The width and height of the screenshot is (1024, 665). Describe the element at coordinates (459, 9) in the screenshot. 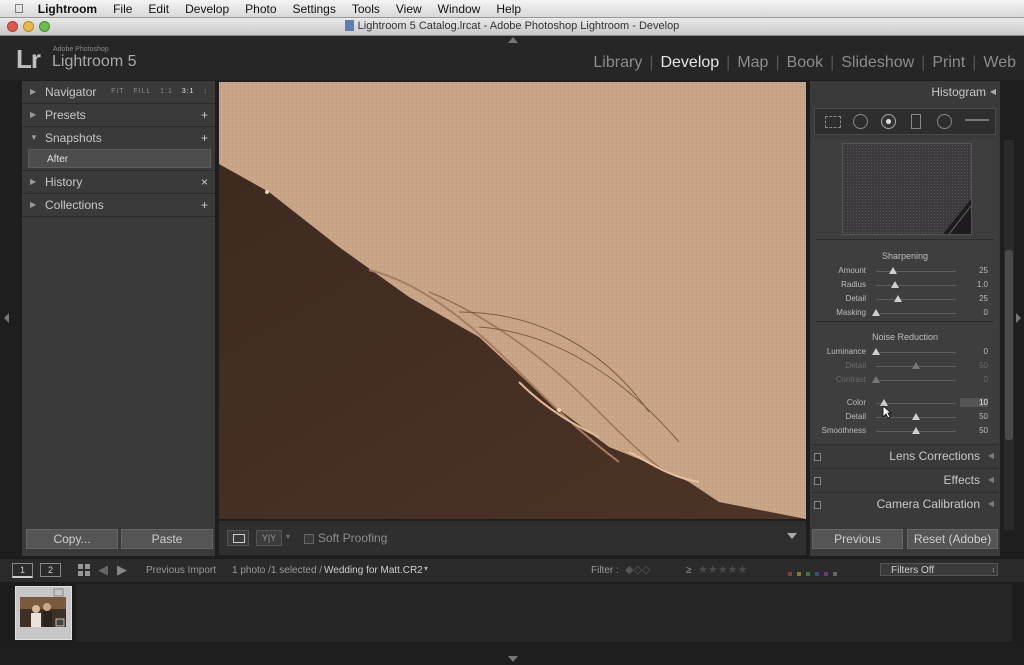

I see `menu-window: Window` at that location.